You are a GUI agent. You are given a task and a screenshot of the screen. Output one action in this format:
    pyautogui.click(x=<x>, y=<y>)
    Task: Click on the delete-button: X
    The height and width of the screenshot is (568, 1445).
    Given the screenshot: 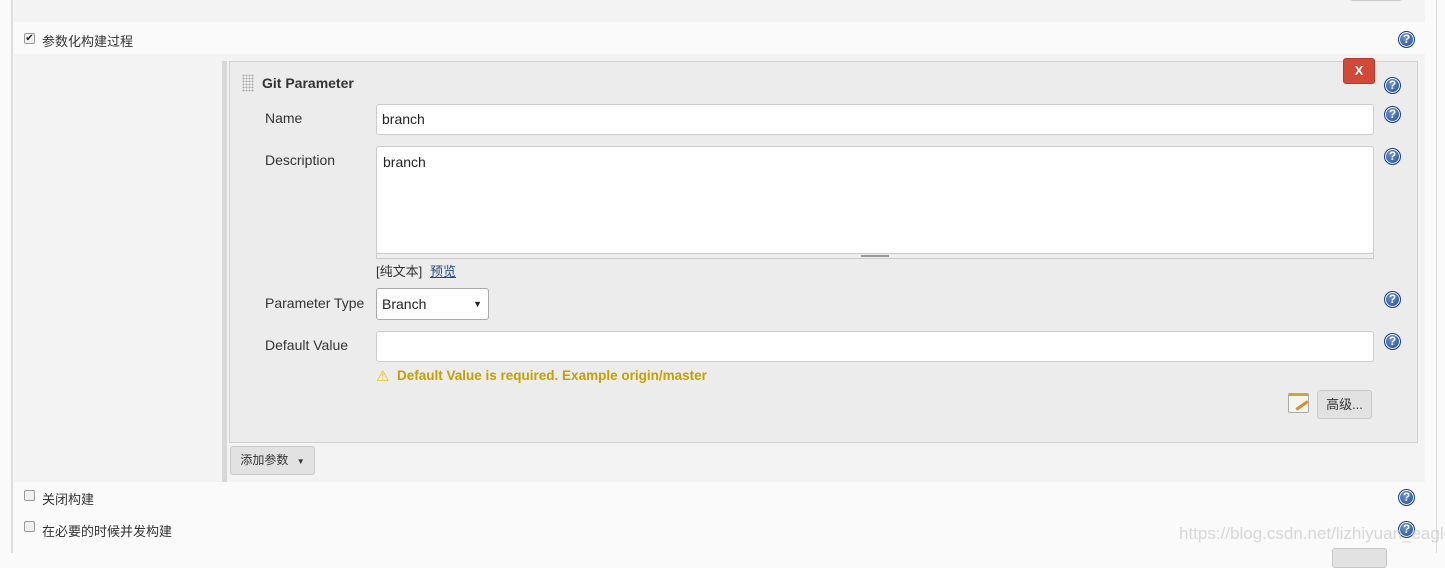 What is the action you would take?
    pyautogui.click(x=1359, y=71)
    